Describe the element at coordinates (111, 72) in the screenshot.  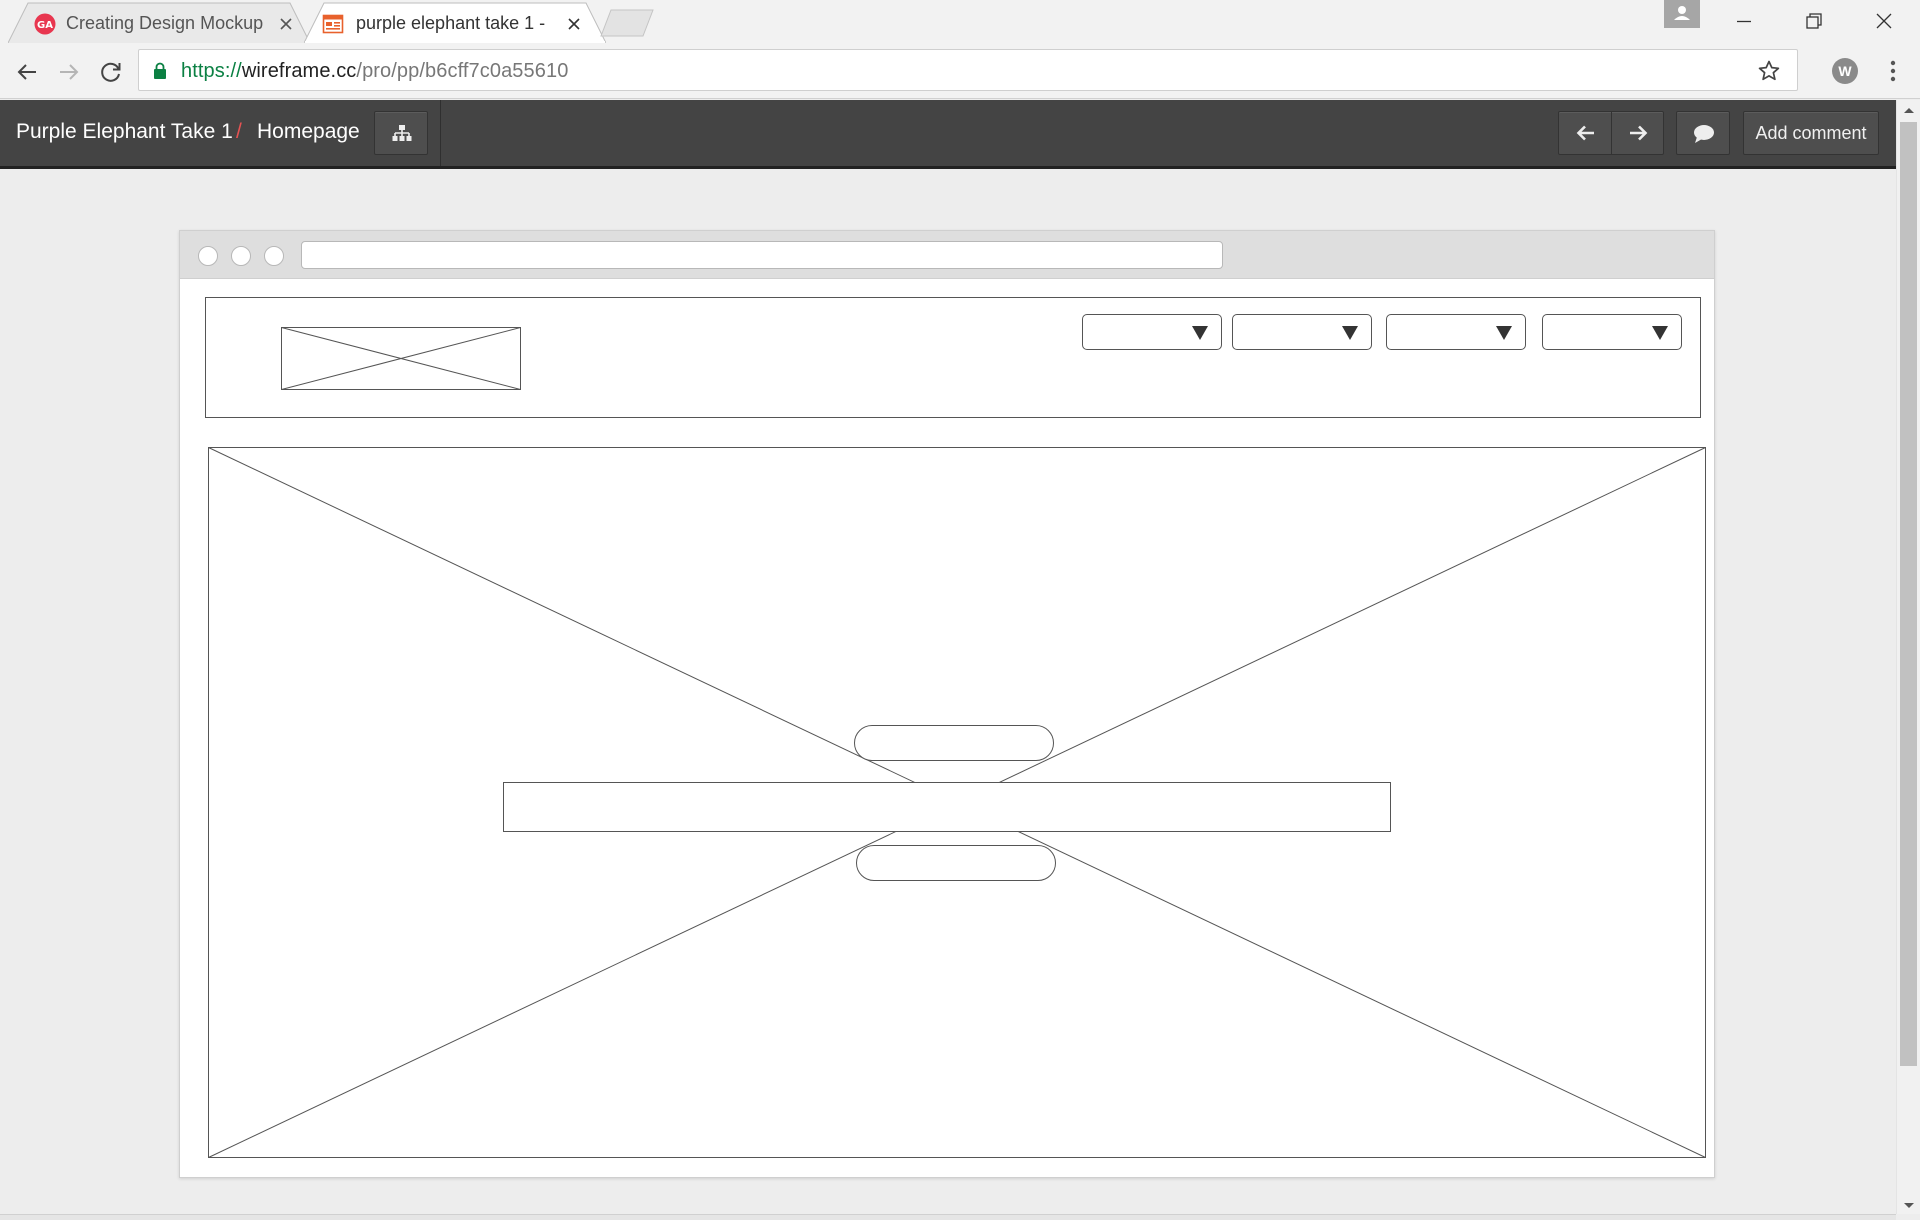
I see `reload-icon` at that location.